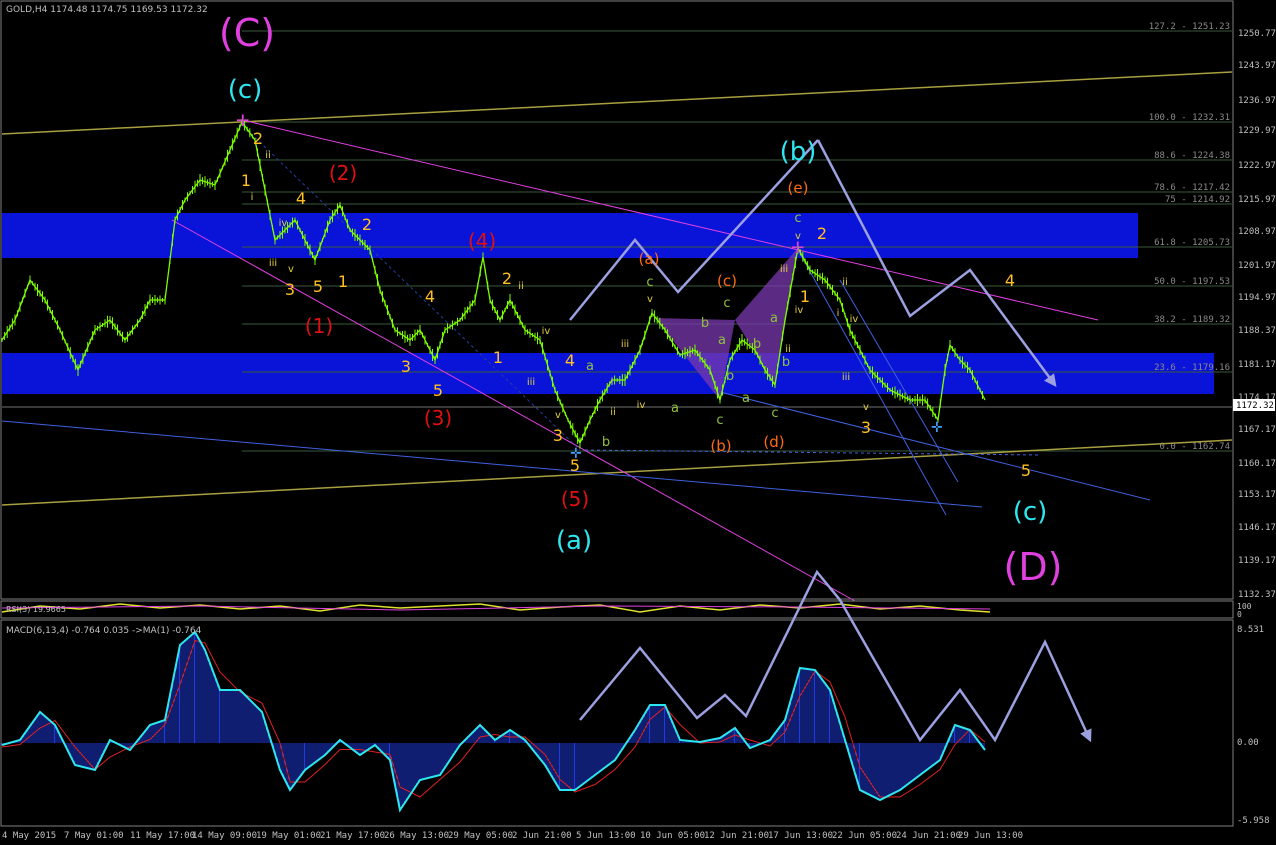  What do you see at coordinates (672, 836) in the screenshot?
I see `time-tick-label: 10 Jun 05:00` at bounding box center [672, 836].